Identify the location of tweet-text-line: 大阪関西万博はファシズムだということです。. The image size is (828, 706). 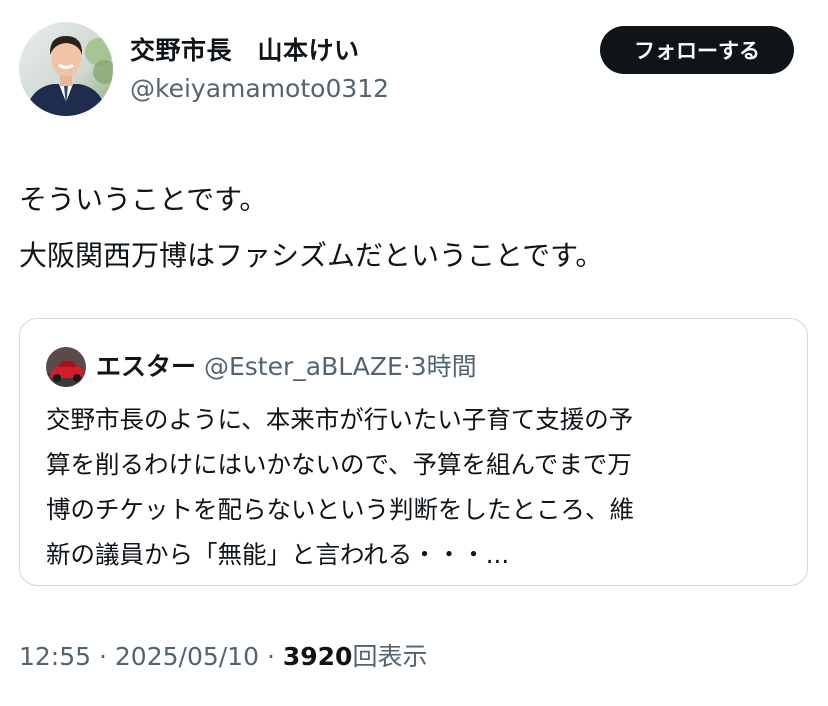
(311, 255).